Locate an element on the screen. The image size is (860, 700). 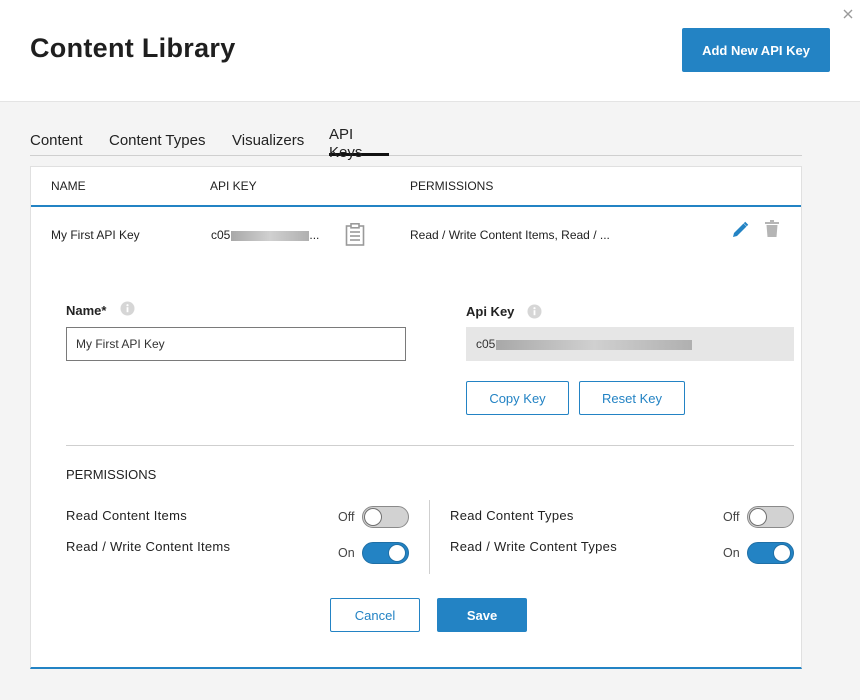
close-button is located at coordinates (848, 14).